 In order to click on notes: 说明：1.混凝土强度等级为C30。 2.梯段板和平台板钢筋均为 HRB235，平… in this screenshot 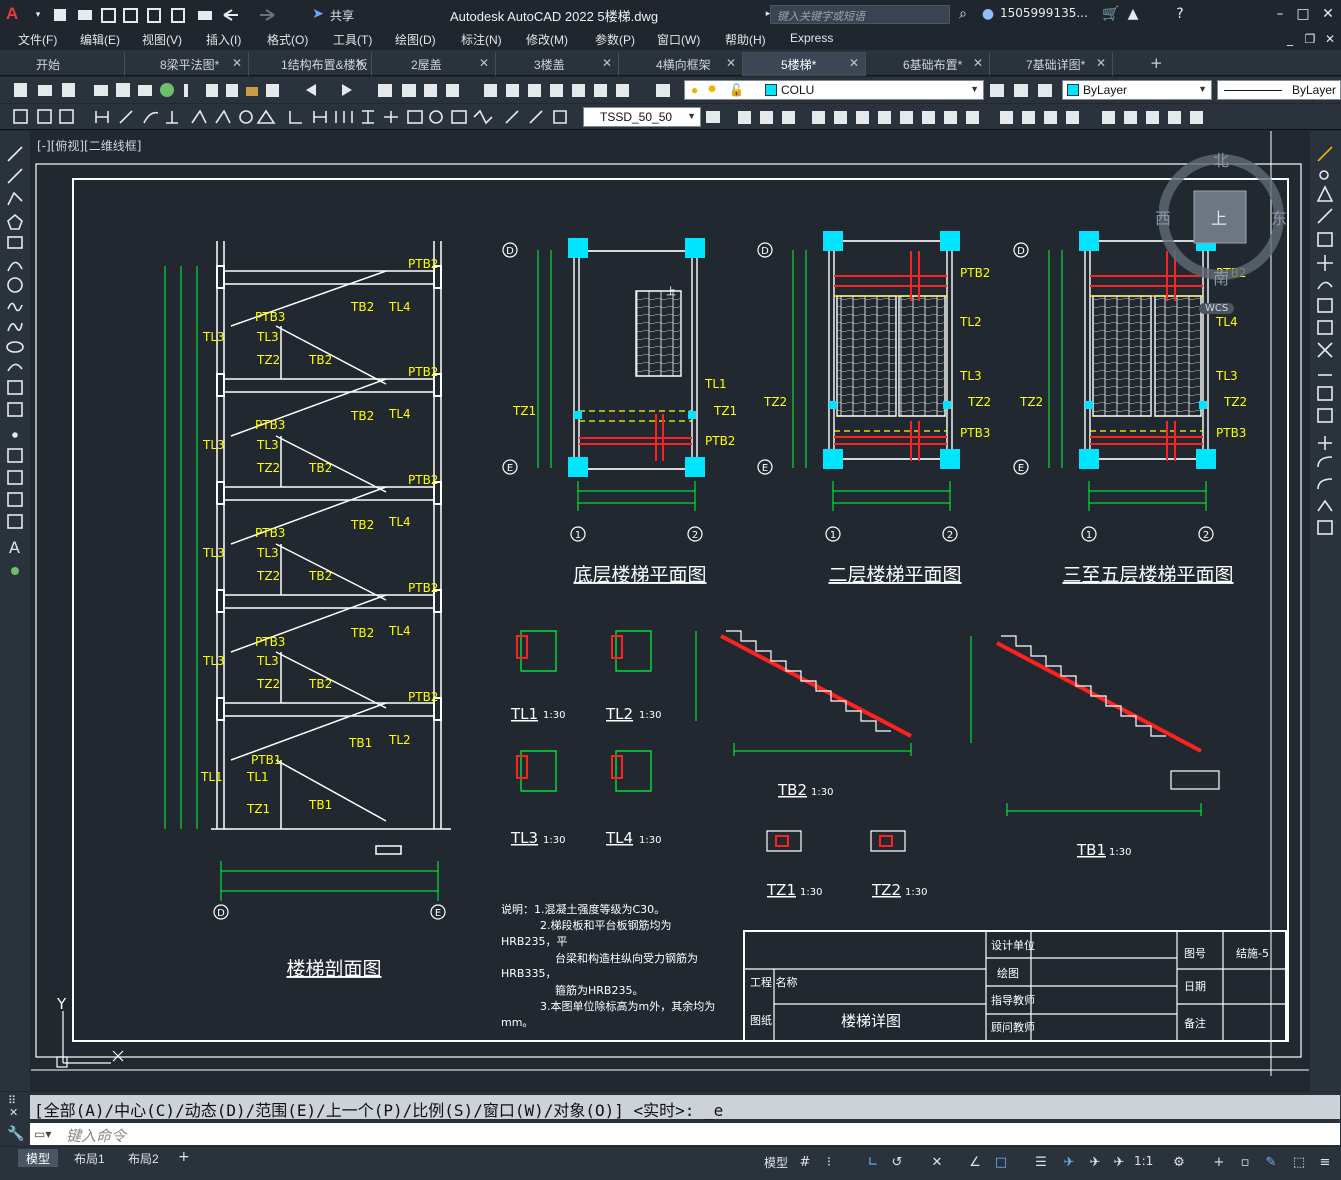, I will do `click(608, 965)`.